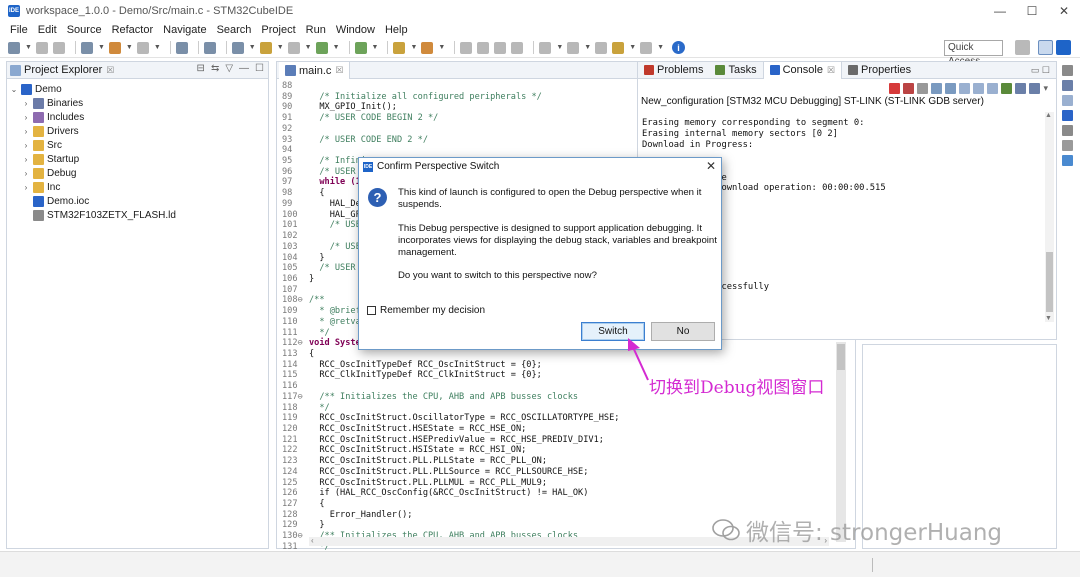 The height and width of the screenshot is (577, 1080). I want to click on tab-project-explorer: Project Explorer ☒, so click(62, 70).